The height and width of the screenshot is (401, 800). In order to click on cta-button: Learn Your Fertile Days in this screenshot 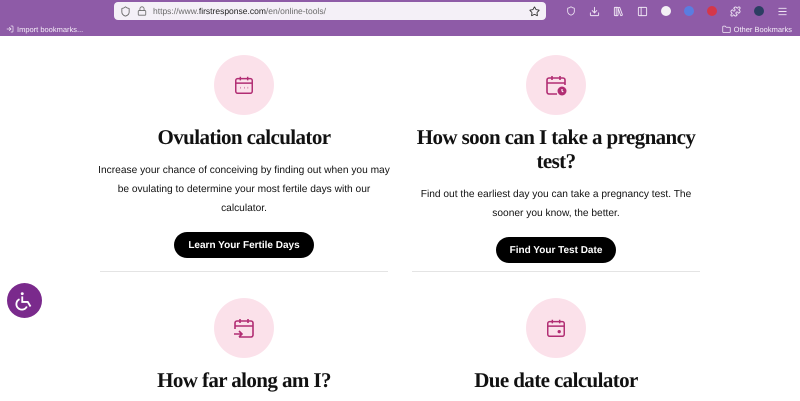, I will do `click(244, 245)`.